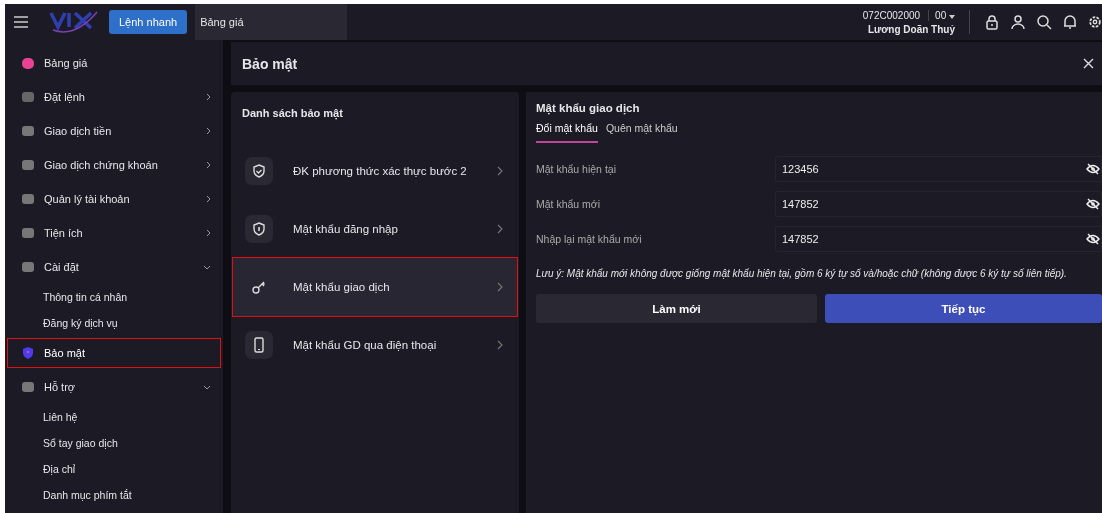 The height and width of the screenshot is (513, 1102). What do you see at coordinates (375, 345) in the screenshot?
I see `security-list-item: Mật khẩu GD qua điện thoại` at bounding box center [375, 345].